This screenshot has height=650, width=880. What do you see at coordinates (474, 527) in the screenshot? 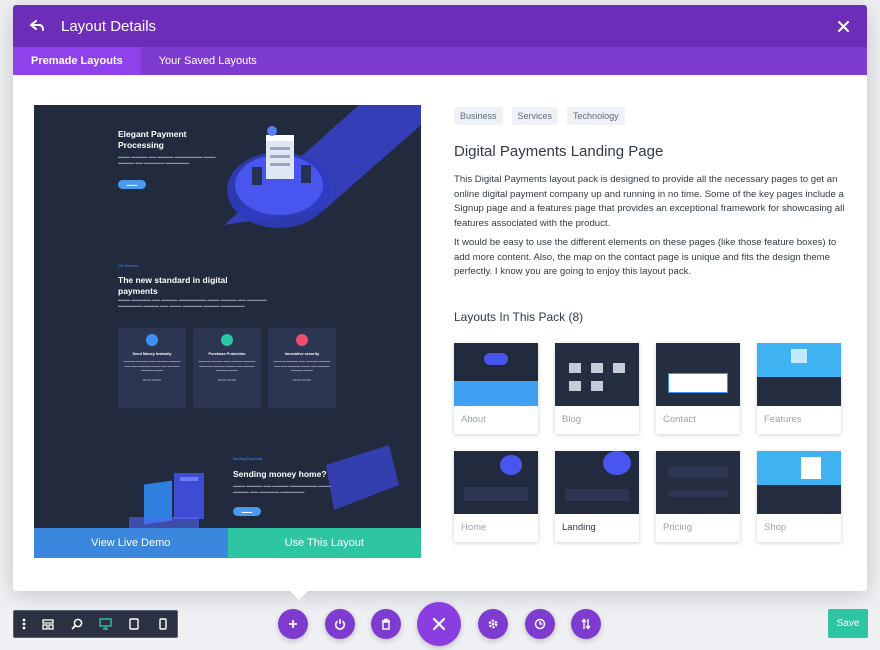
I see `layout-card-label: Home` at bounding box center [474, 527].